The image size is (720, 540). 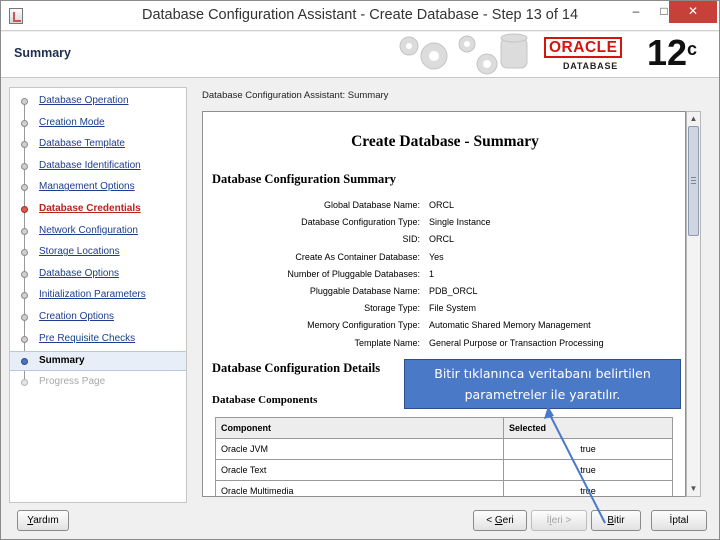 I want to click on summary-key: Storage Type:, so click(x=392, y=308).